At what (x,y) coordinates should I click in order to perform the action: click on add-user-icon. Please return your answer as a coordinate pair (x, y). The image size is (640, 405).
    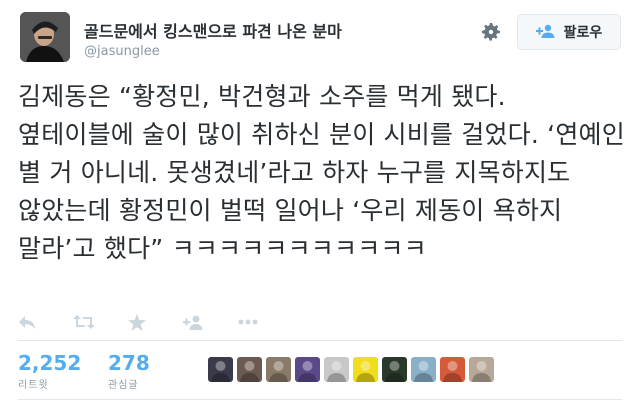
    Looking at the image, I should click on (545, 32).